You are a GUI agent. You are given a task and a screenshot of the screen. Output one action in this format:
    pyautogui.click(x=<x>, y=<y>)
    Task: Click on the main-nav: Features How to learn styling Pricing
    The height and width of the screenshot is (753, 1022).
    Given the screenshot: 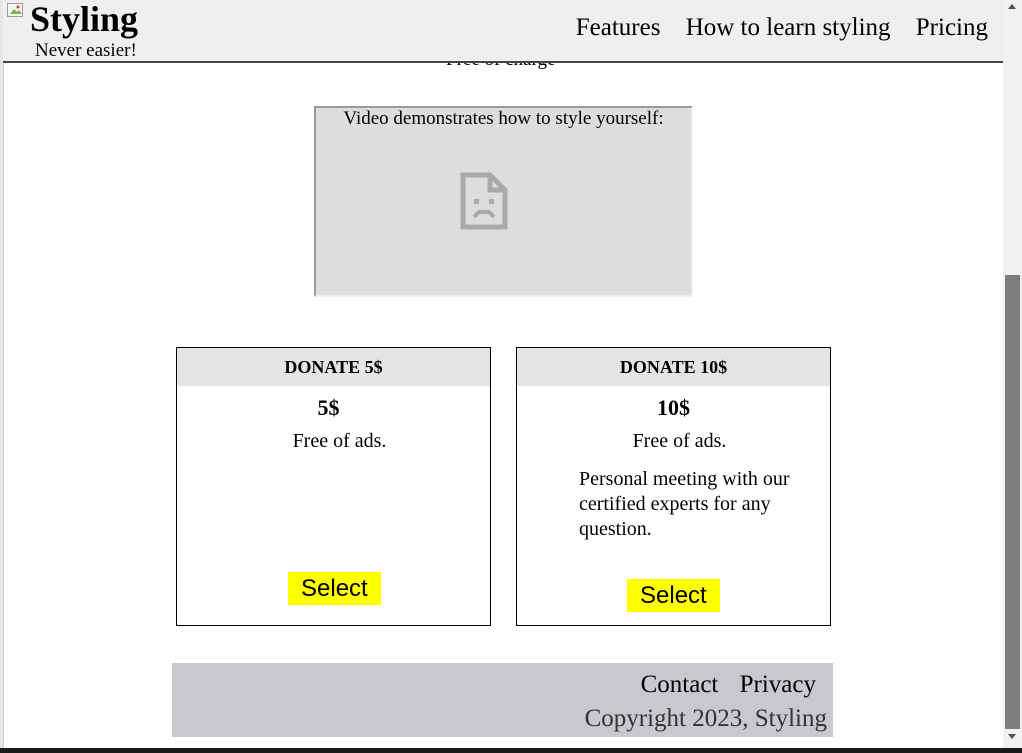 What is the action you would take?
    pyautogui.click(x=772, y=28)
    